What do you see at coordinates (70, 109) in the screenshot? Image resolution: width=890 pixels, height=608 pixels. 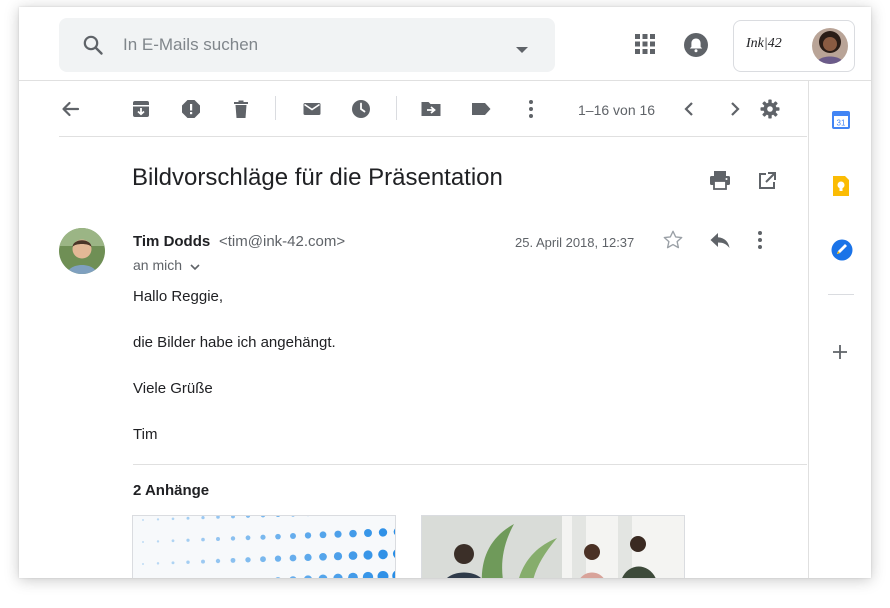 I see `arrow-back-icon` at bounding box center [70, 109].